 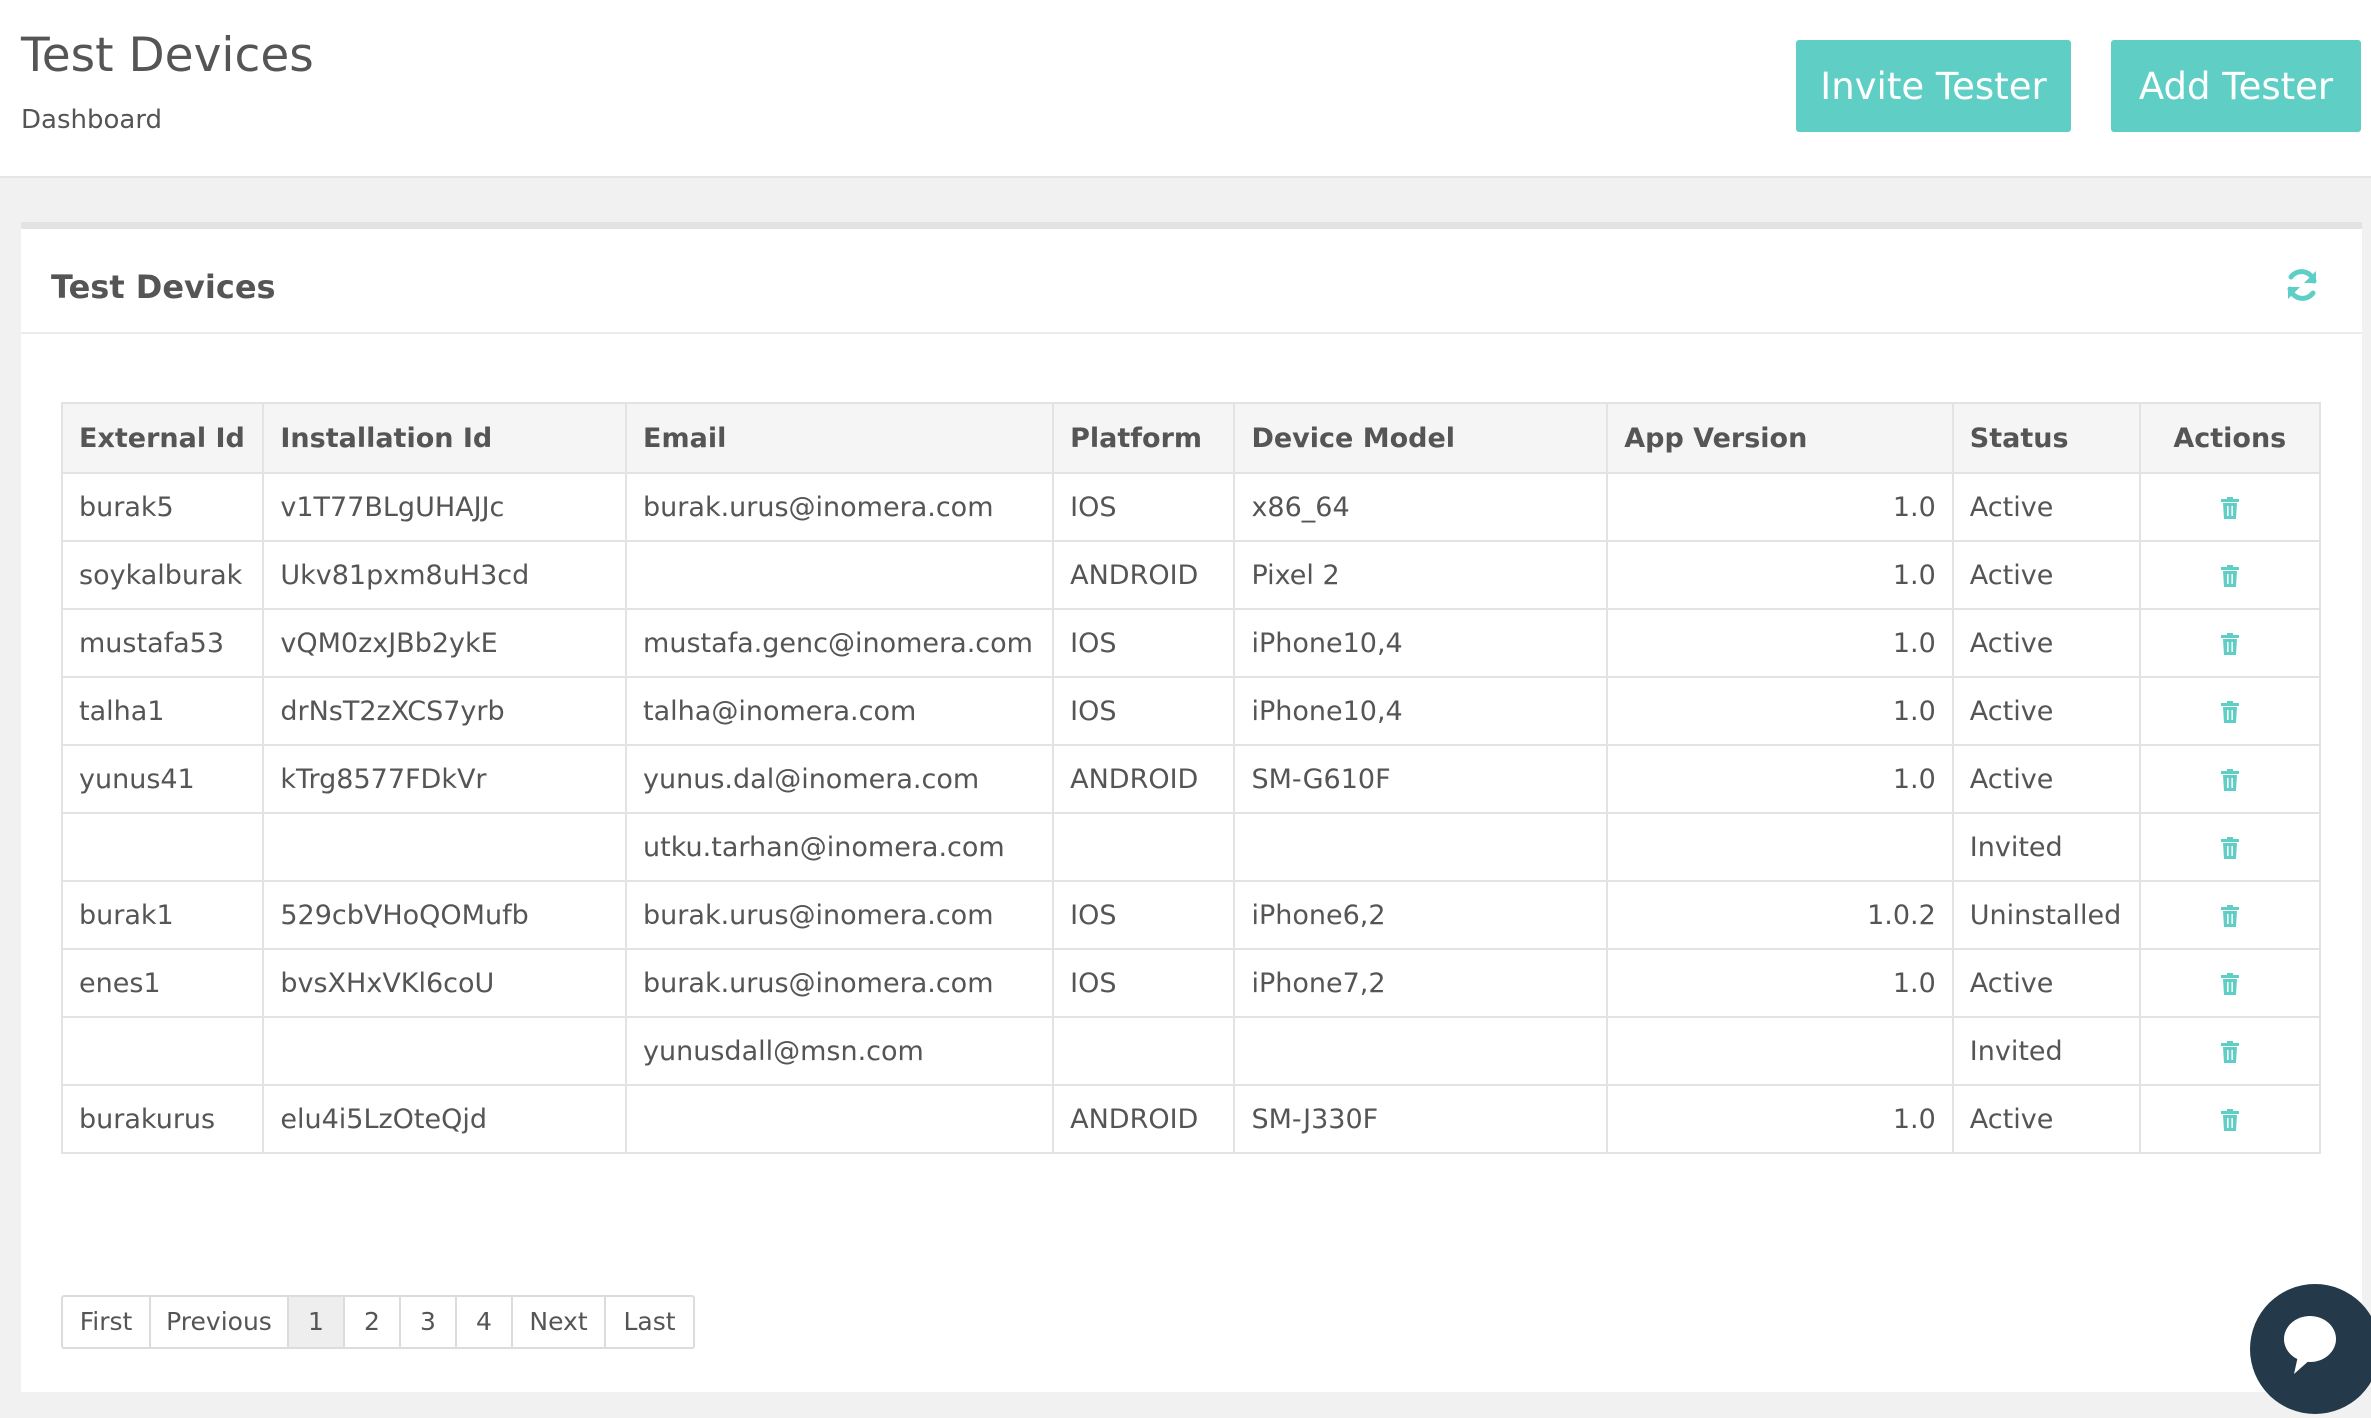 What do you see at coordinates (2236, 86) in the screenshot?
I see `add-tester-button: Add Tester` at bounding box center [2236, 86].